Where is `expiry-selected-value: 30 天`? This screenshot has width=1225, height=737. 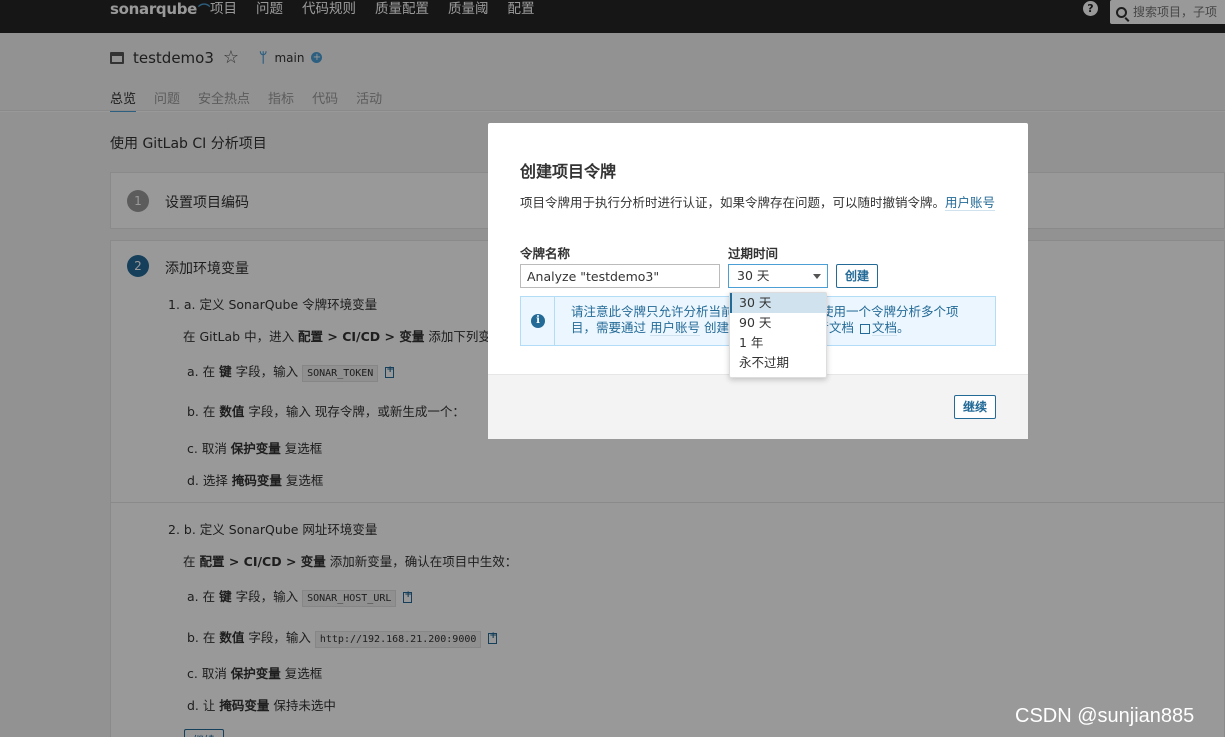 expiry-selected-value: 30 天 is located at coordinates (753, 275).